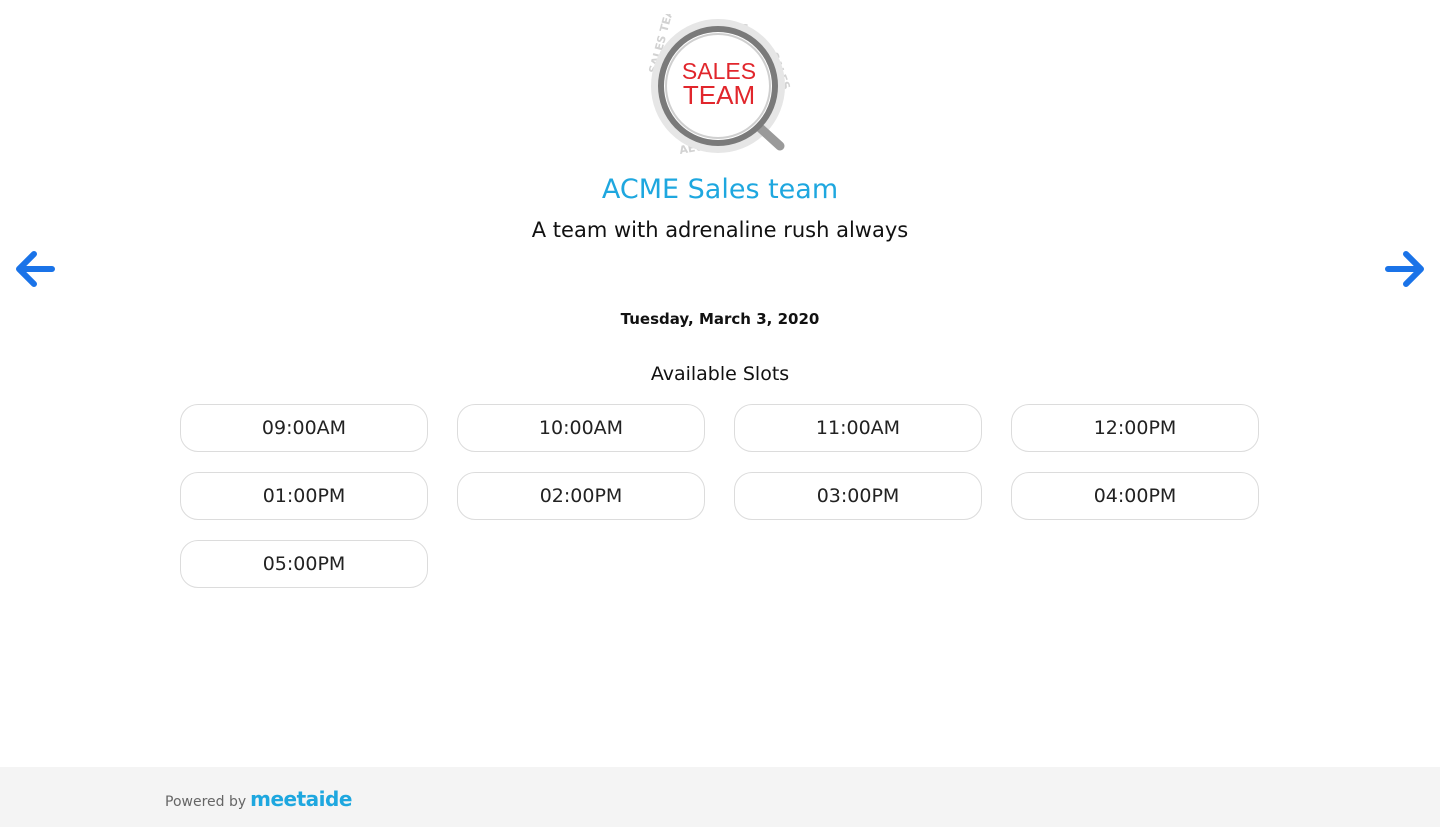  Describe the element at coordinates (858, 496) in the screenshot. I see `time-slot-button: 03:00PM` at that location.